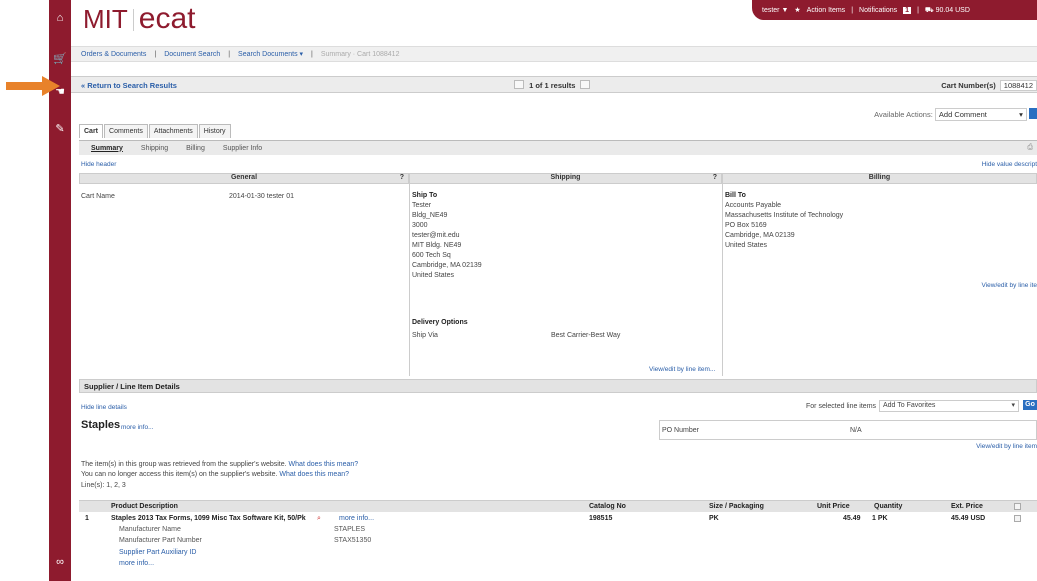 The height and width of the screenshot is (581, 1037). Describe the element at coordinates (880, 518) in the screenshot. I see `quantity: 1 PK` at that location.